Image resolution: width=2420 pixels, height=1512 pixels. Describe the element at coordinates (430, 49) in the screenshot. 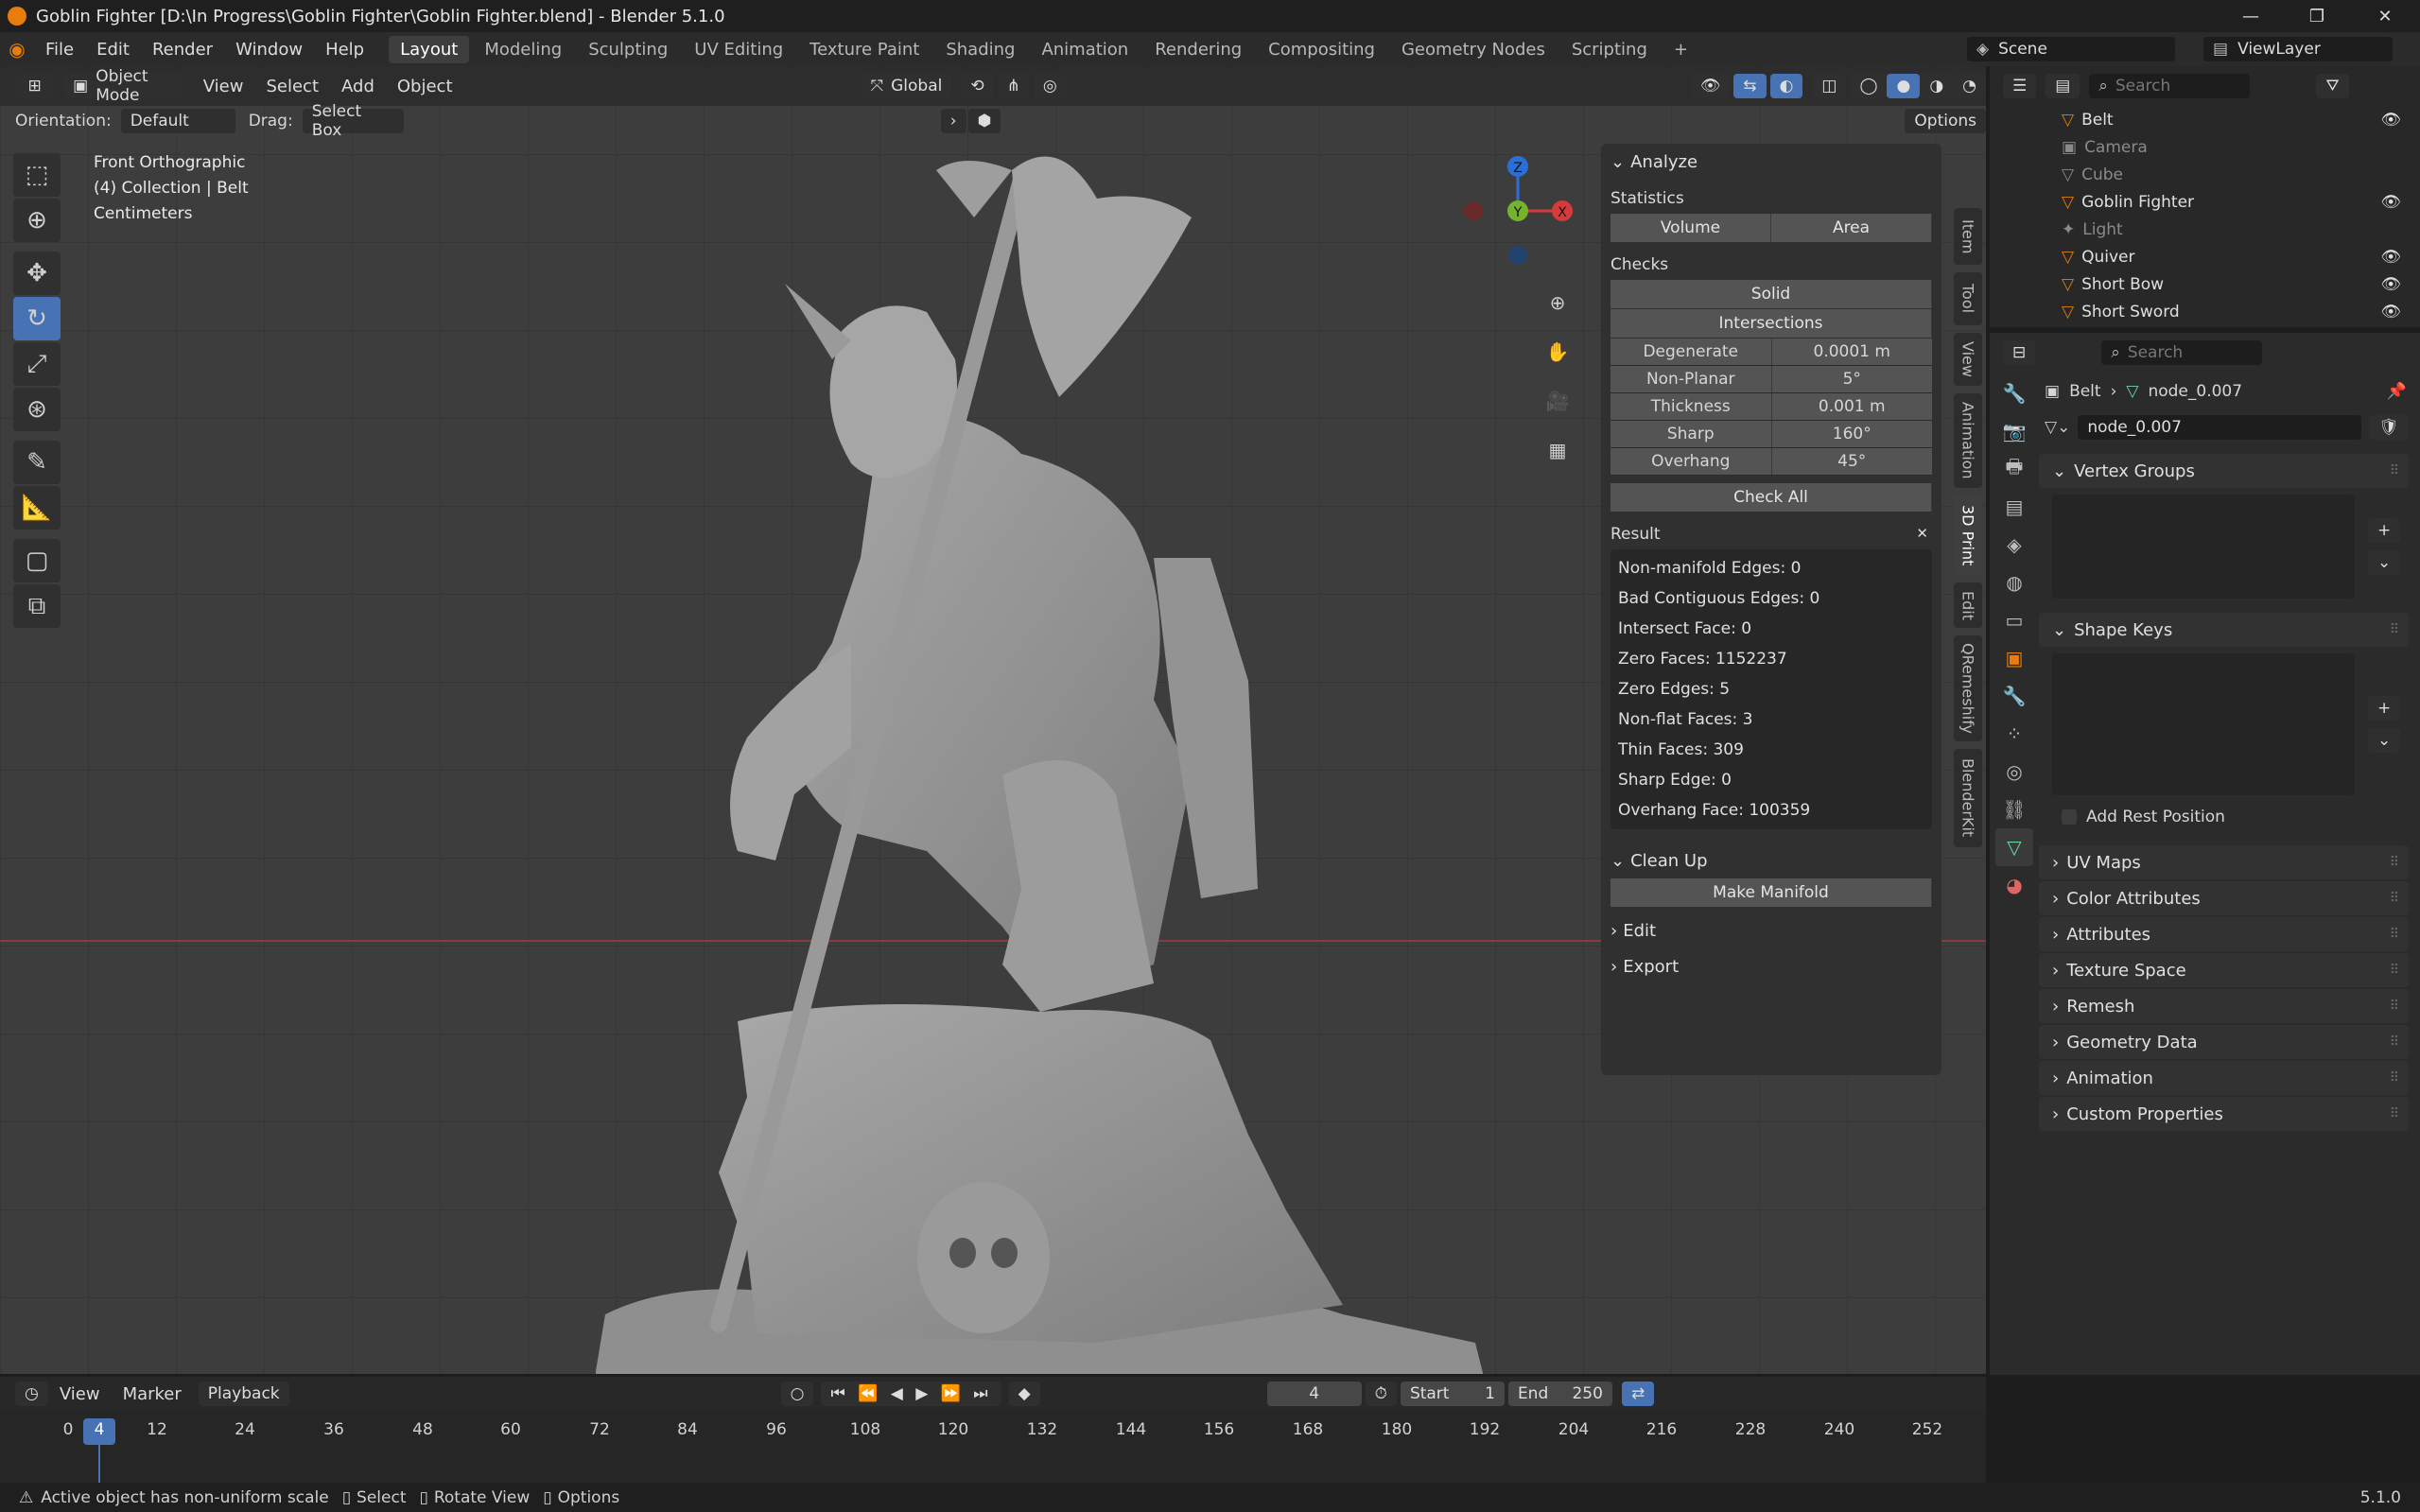

I see `tab-layout: Layout` at that location.